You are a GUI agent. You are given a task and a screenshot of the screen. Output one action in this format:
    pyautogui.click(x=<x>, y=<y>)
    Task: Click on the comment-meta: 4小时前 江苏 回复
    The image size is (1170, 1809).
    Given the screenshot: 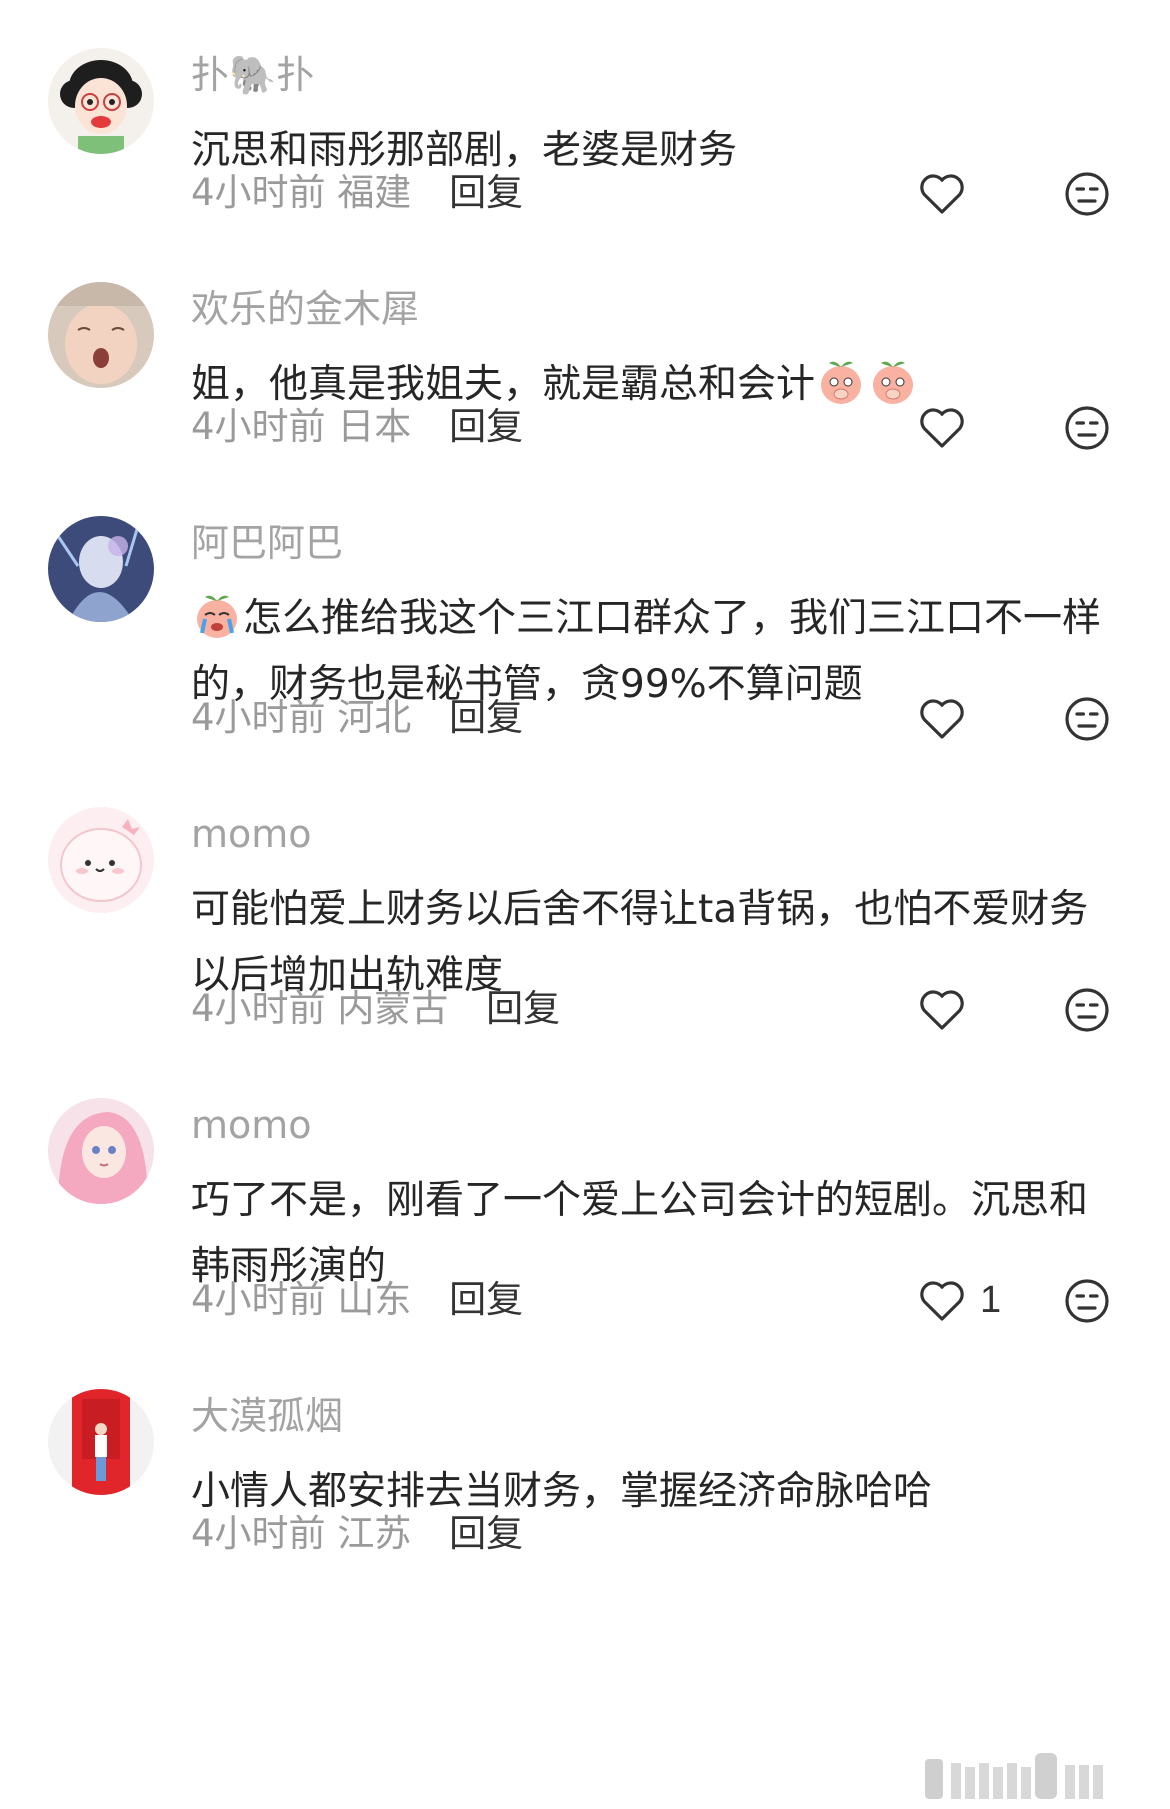 What is the action you would take?
    pyautogui.click(x=357, y=1534)
    